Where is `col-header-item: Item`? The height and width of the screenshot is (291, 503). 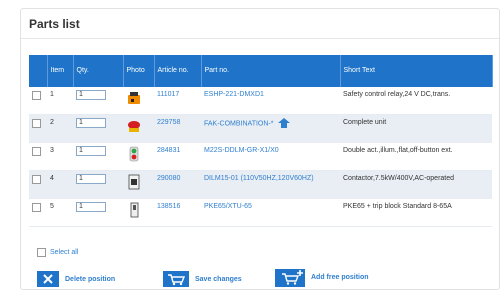 col-header-item: Item is located at coordinates (60, 71).